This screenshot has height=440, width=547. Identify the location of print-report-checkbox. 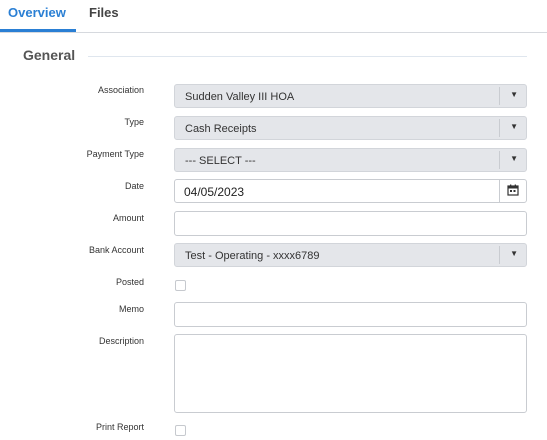
(180, 430).